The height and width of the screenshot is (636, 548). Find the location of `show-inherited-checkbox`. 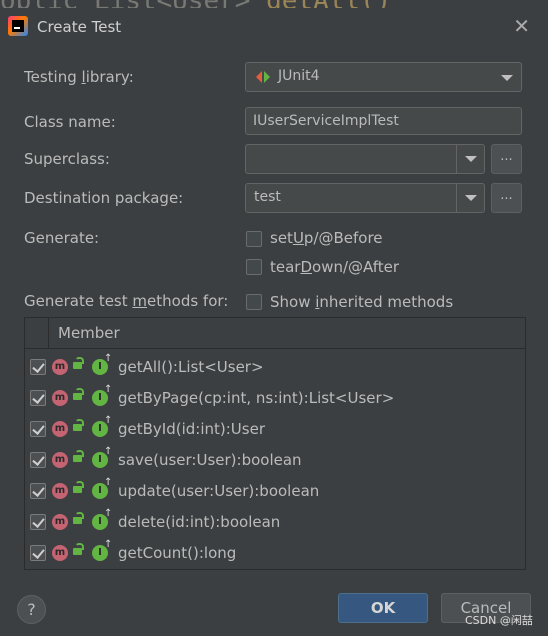

show-inherited-checkbox is located at coordinates (254, 302).